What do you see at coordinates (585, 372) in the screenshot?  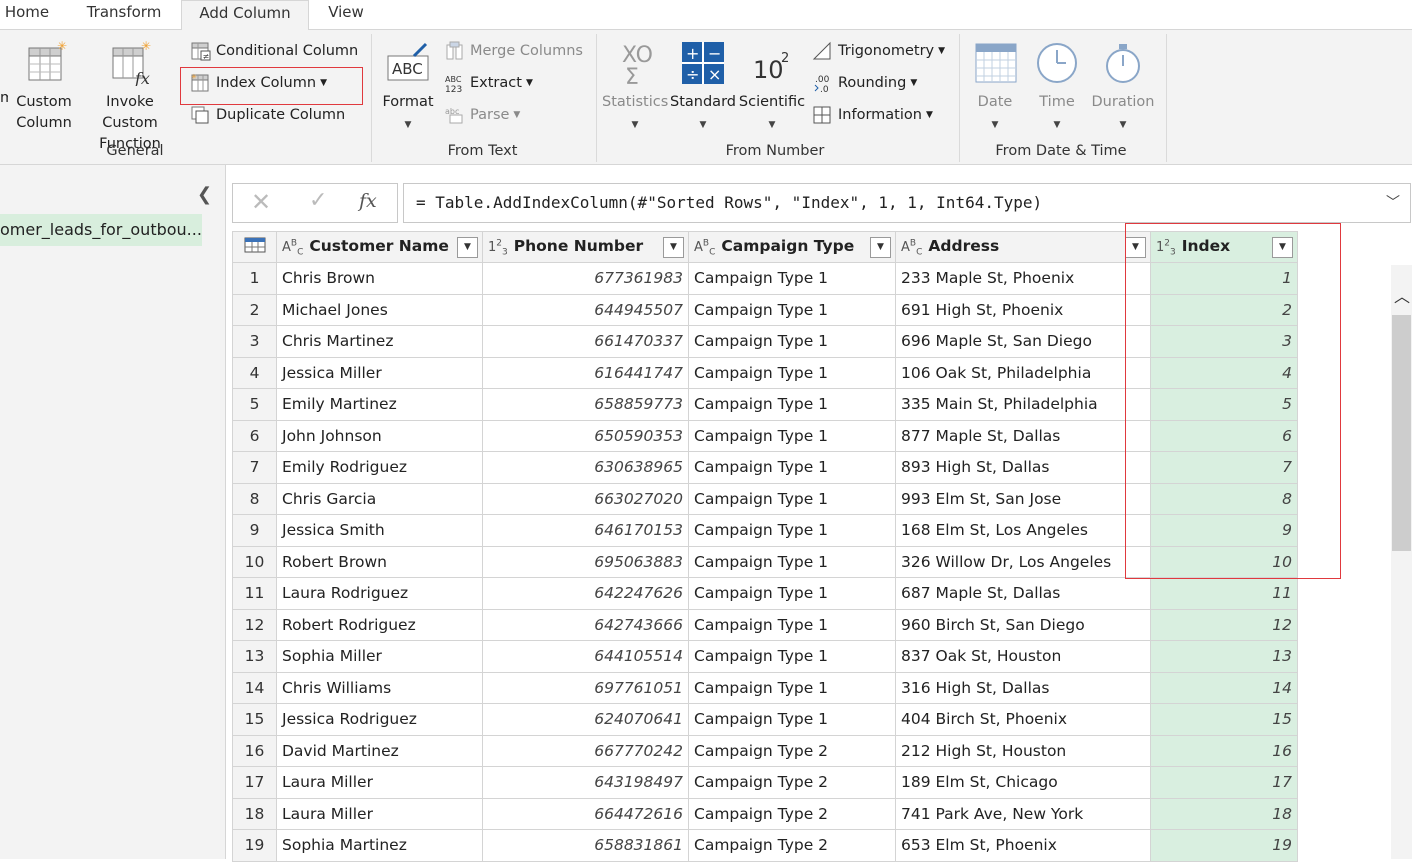 I see `phone-number-cell: 616441747` at bounding box center [585, 372].